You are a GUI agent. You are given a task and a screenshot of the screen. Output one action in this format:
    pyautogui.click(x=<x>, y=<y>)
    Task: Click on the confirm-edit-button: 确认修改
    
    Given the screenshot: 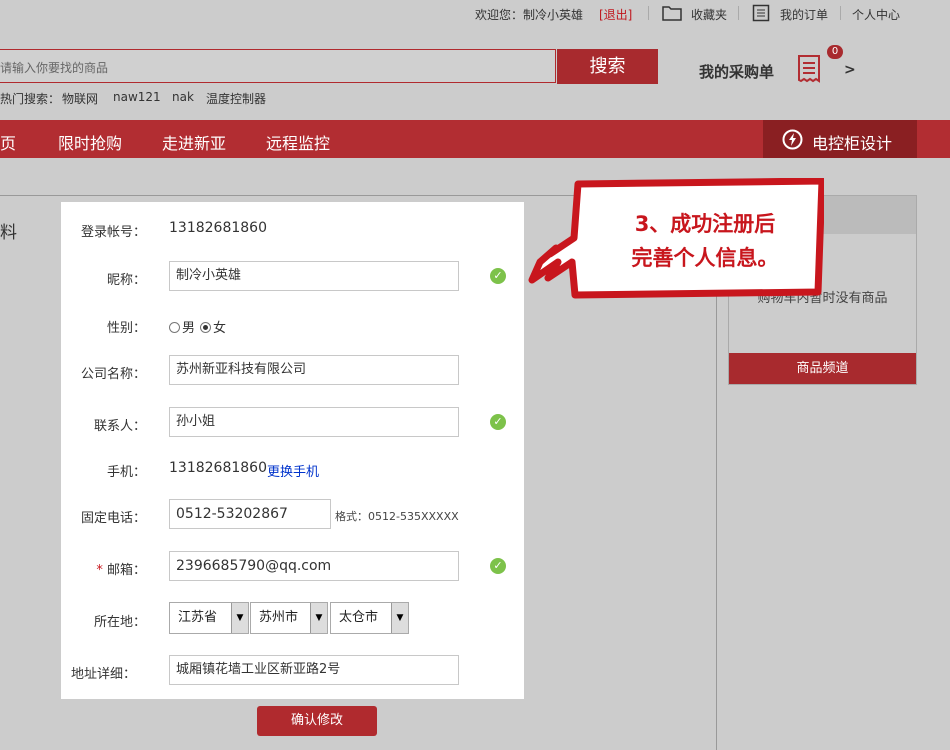 What is the action you would take?
    pyautogui.click(x=317, y=721)
    